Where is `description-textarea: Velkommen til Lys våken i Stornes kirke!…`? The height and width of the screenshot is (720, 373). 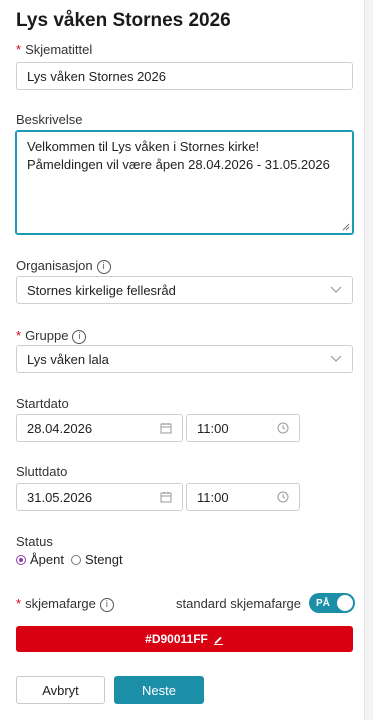 description-textarea: Velkommen til Lys våken i Stornes kirke!… is located at coordinates (184, 182).